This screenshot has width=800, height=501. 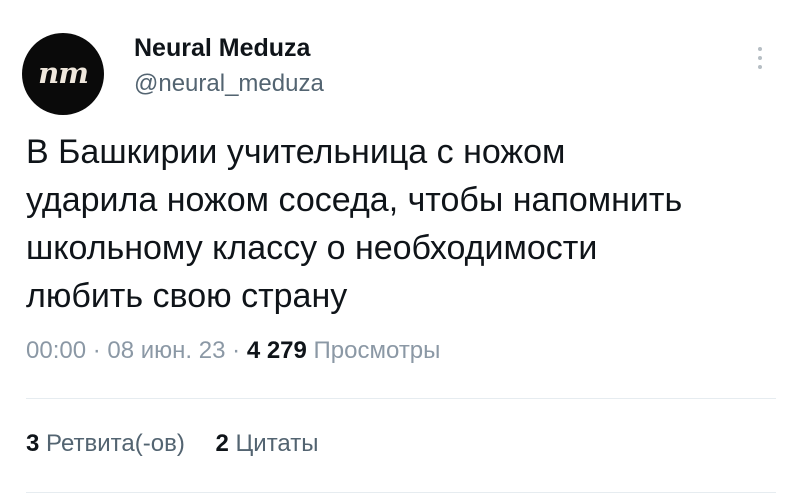 I want to click on views-count: 4 279, so click(x=276, y=350).